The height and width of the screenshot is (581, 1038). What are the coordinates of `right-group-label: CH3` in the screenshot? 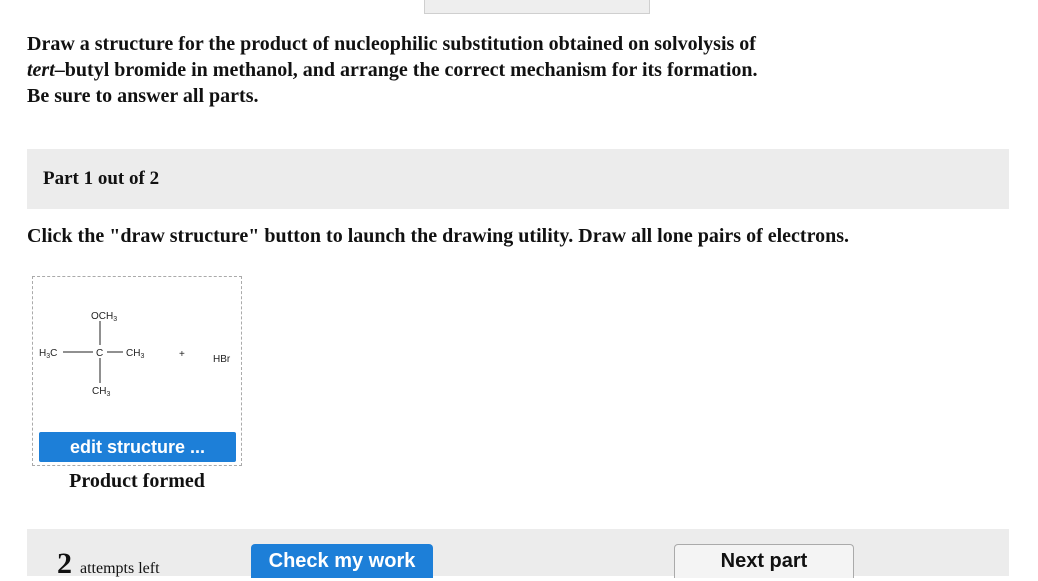 It's located at (135, 354).